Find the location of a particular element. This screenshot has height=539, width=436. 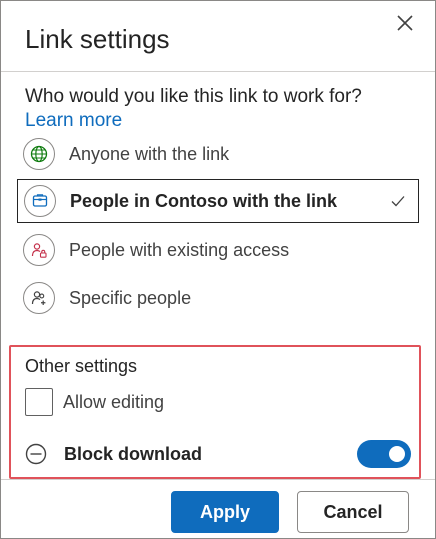

block-download-label: Block download is located at coordinates (133, 453).